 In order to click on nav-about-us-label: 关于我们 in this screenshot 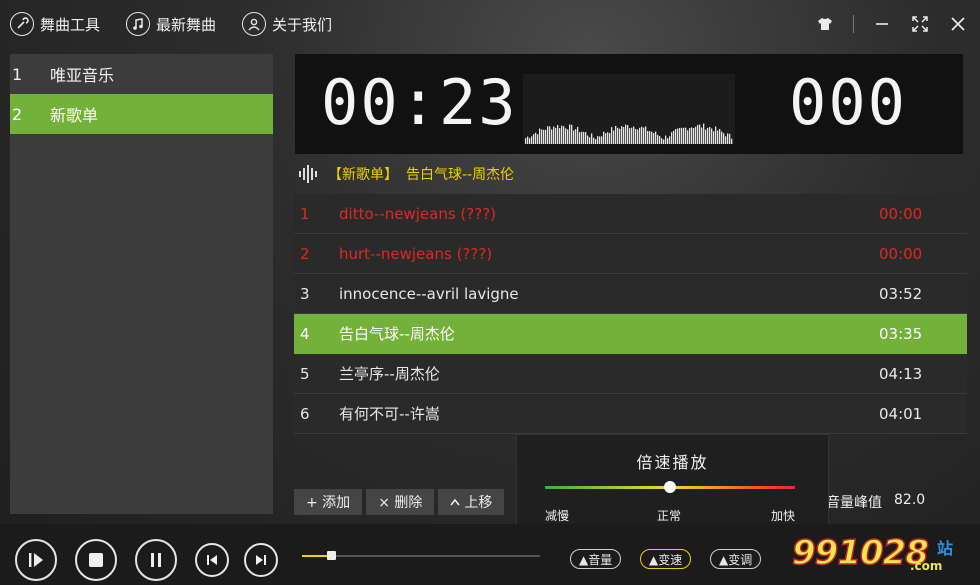, I will do `click(302, 24)`.